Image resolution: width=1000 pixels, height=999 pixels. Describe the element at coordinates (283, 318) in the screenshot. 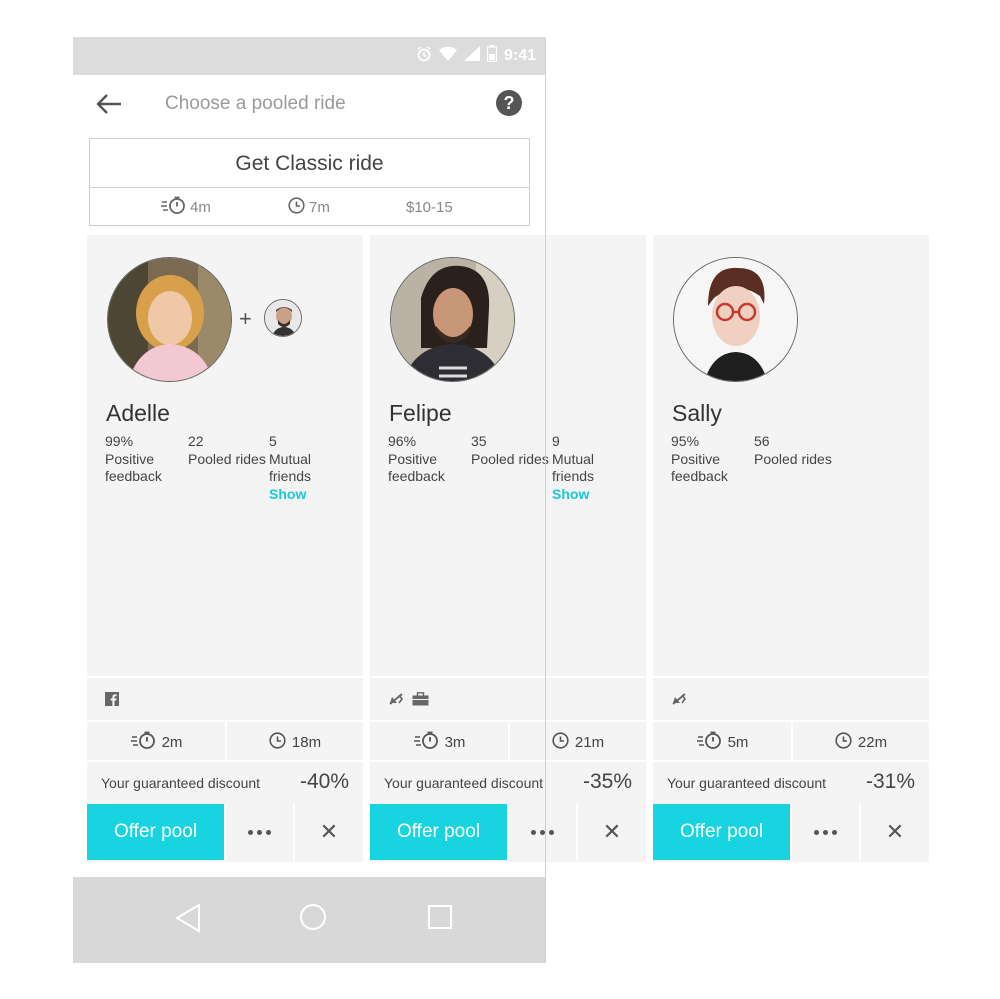

I see `avatar-companion` at that location.